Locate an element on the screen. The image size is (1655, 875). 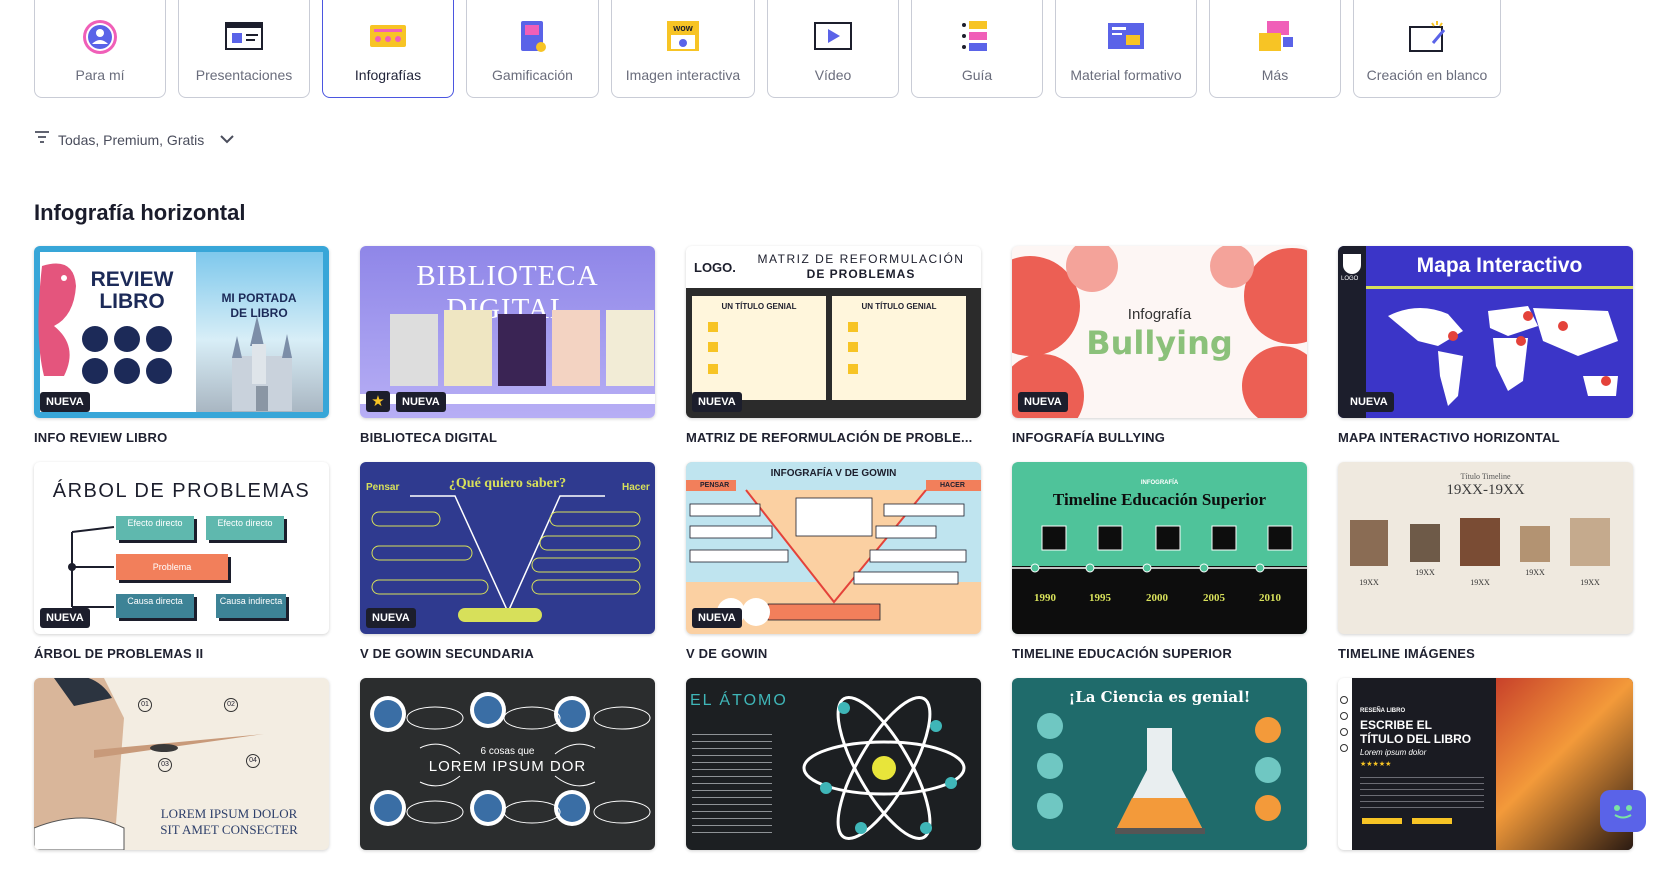
thumb-text: Efecto directo is located at coordinates (245, 528).